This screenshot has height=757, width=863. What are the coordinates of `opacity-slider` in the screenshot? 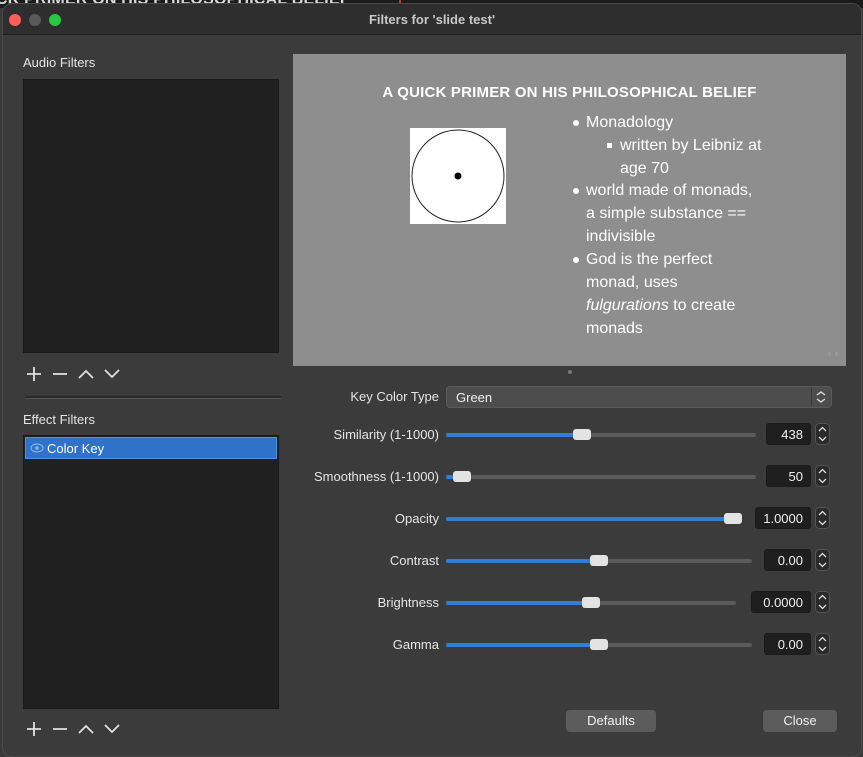 It's located at (594, 518).